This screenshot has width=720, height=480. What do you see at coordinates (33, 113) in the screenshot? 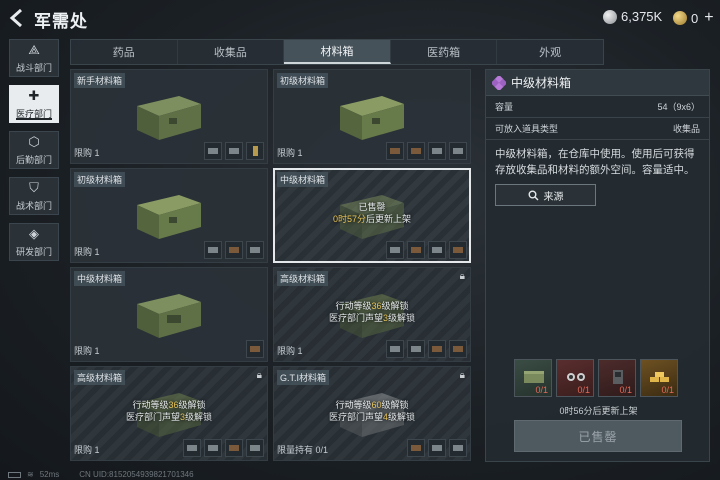
I see `nav-label: 医疗部门` at bounding box center [33, 113].